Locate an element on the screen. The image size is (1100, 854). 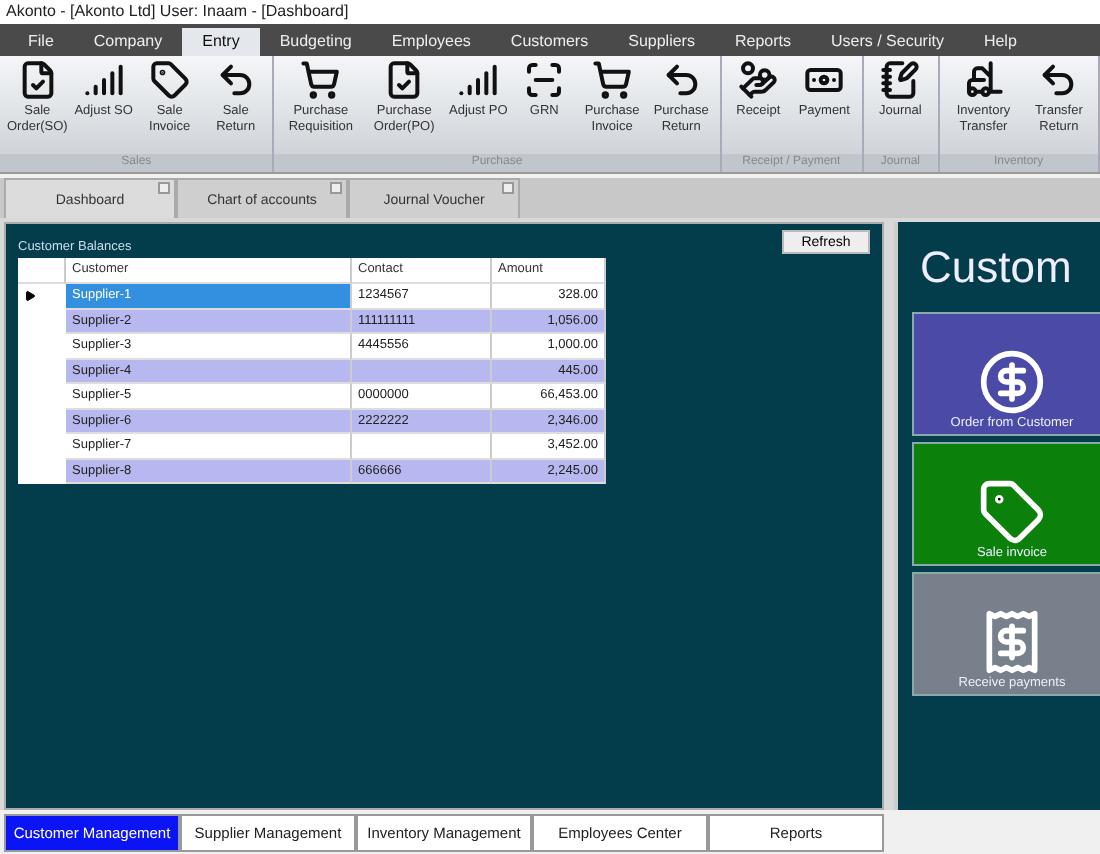
panel-heading: Custom is located at coordinates (997, 268).